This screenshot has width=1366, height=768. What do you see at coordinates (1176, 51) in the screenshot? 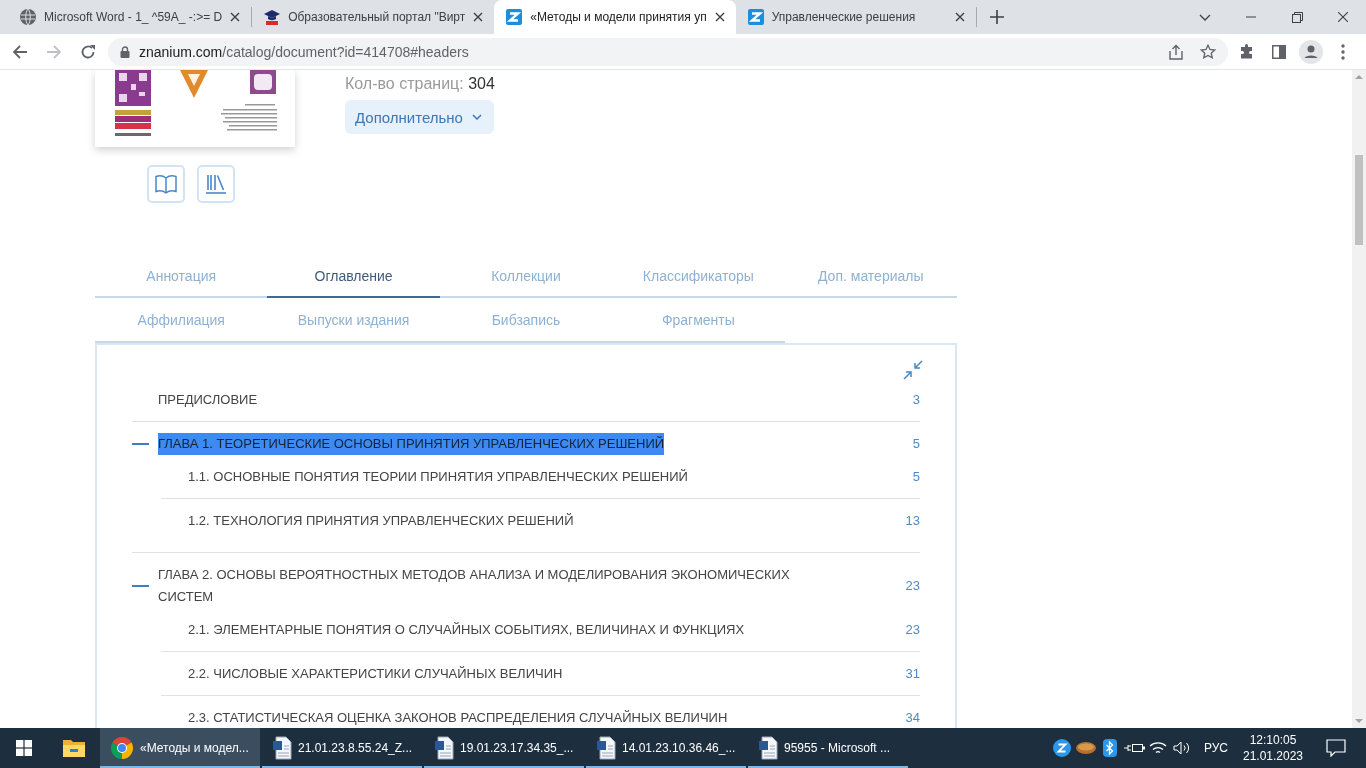
I see `share-icon` at bounding box center [1176, 51].